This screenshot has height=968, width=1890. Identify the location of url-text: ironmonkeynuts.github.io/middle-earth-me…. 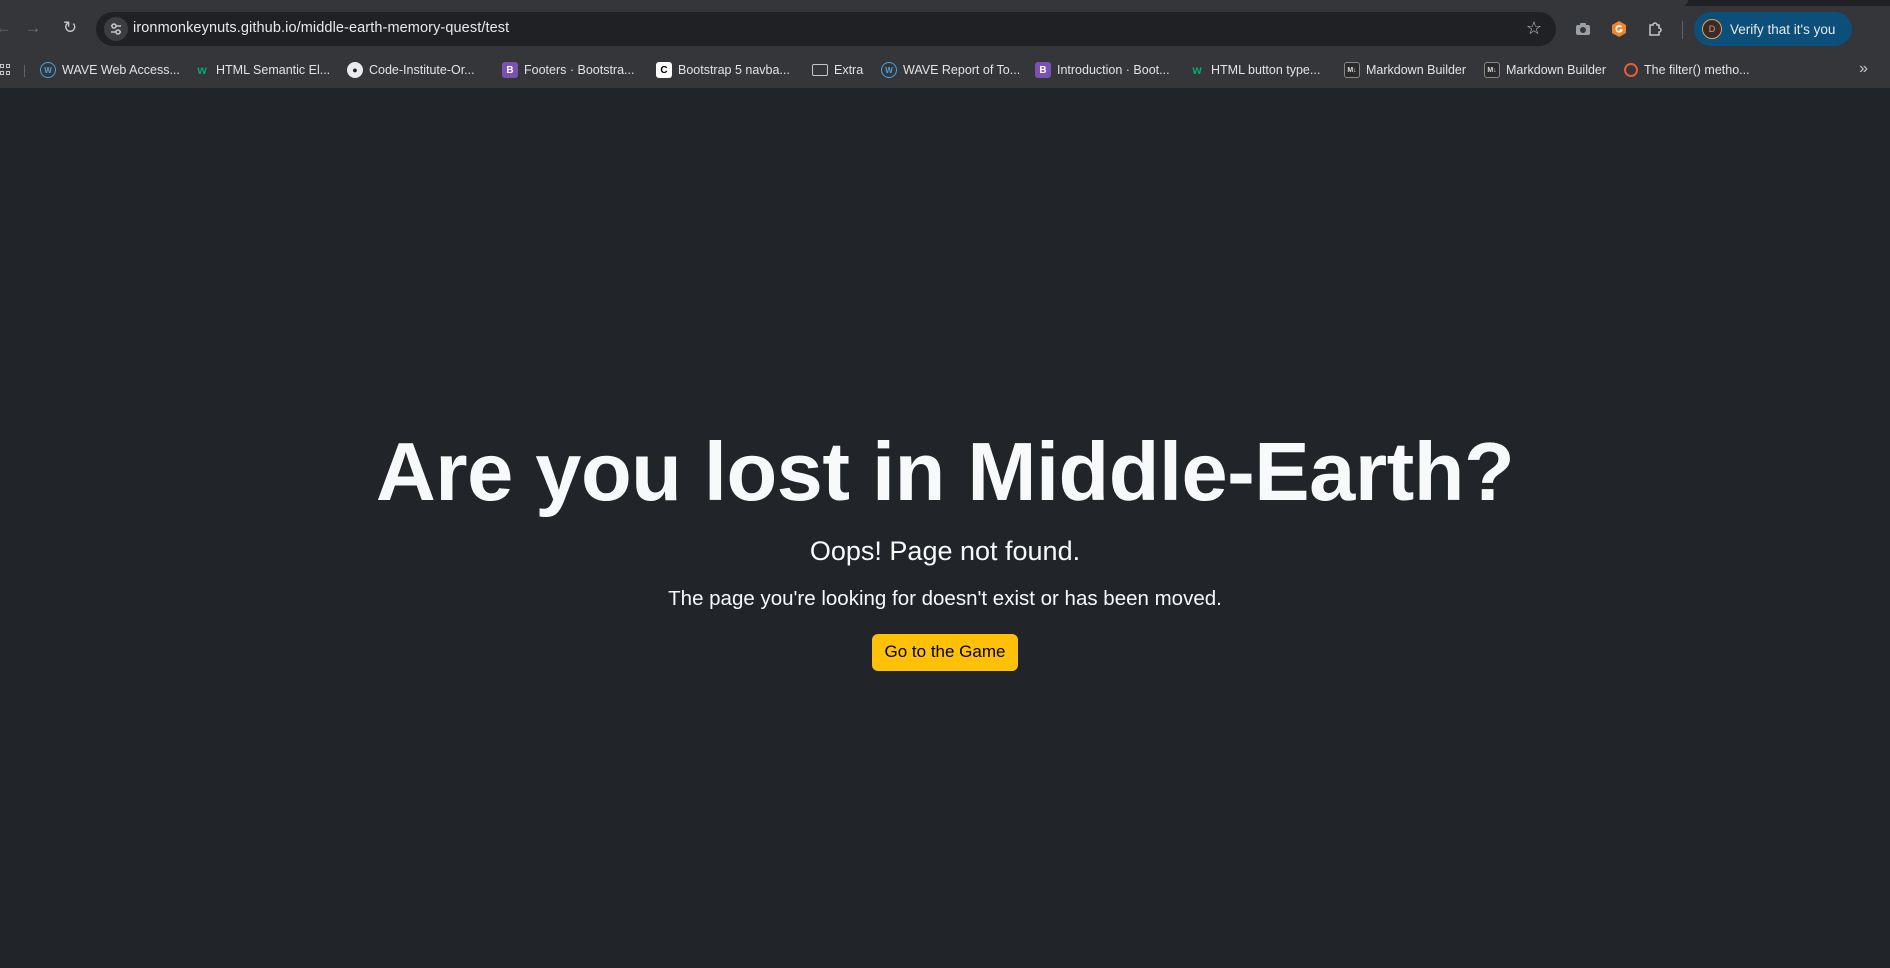
(321, 28).